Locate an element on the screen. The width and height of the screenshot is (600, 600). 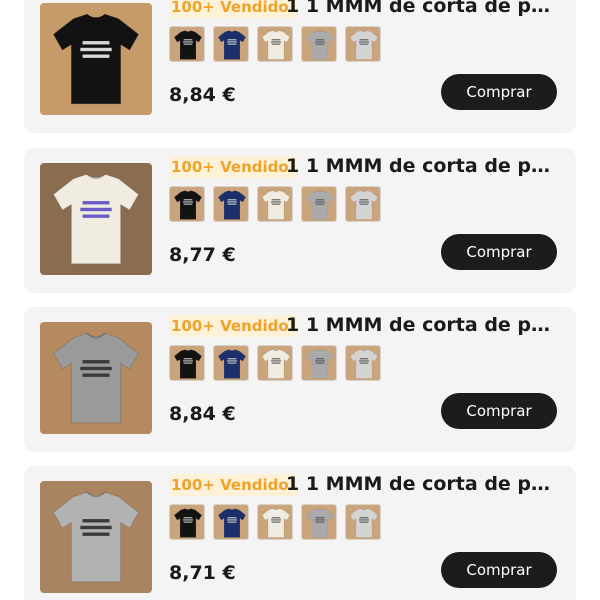
product-price: 8,77 € is located at coordinates (202, 255).